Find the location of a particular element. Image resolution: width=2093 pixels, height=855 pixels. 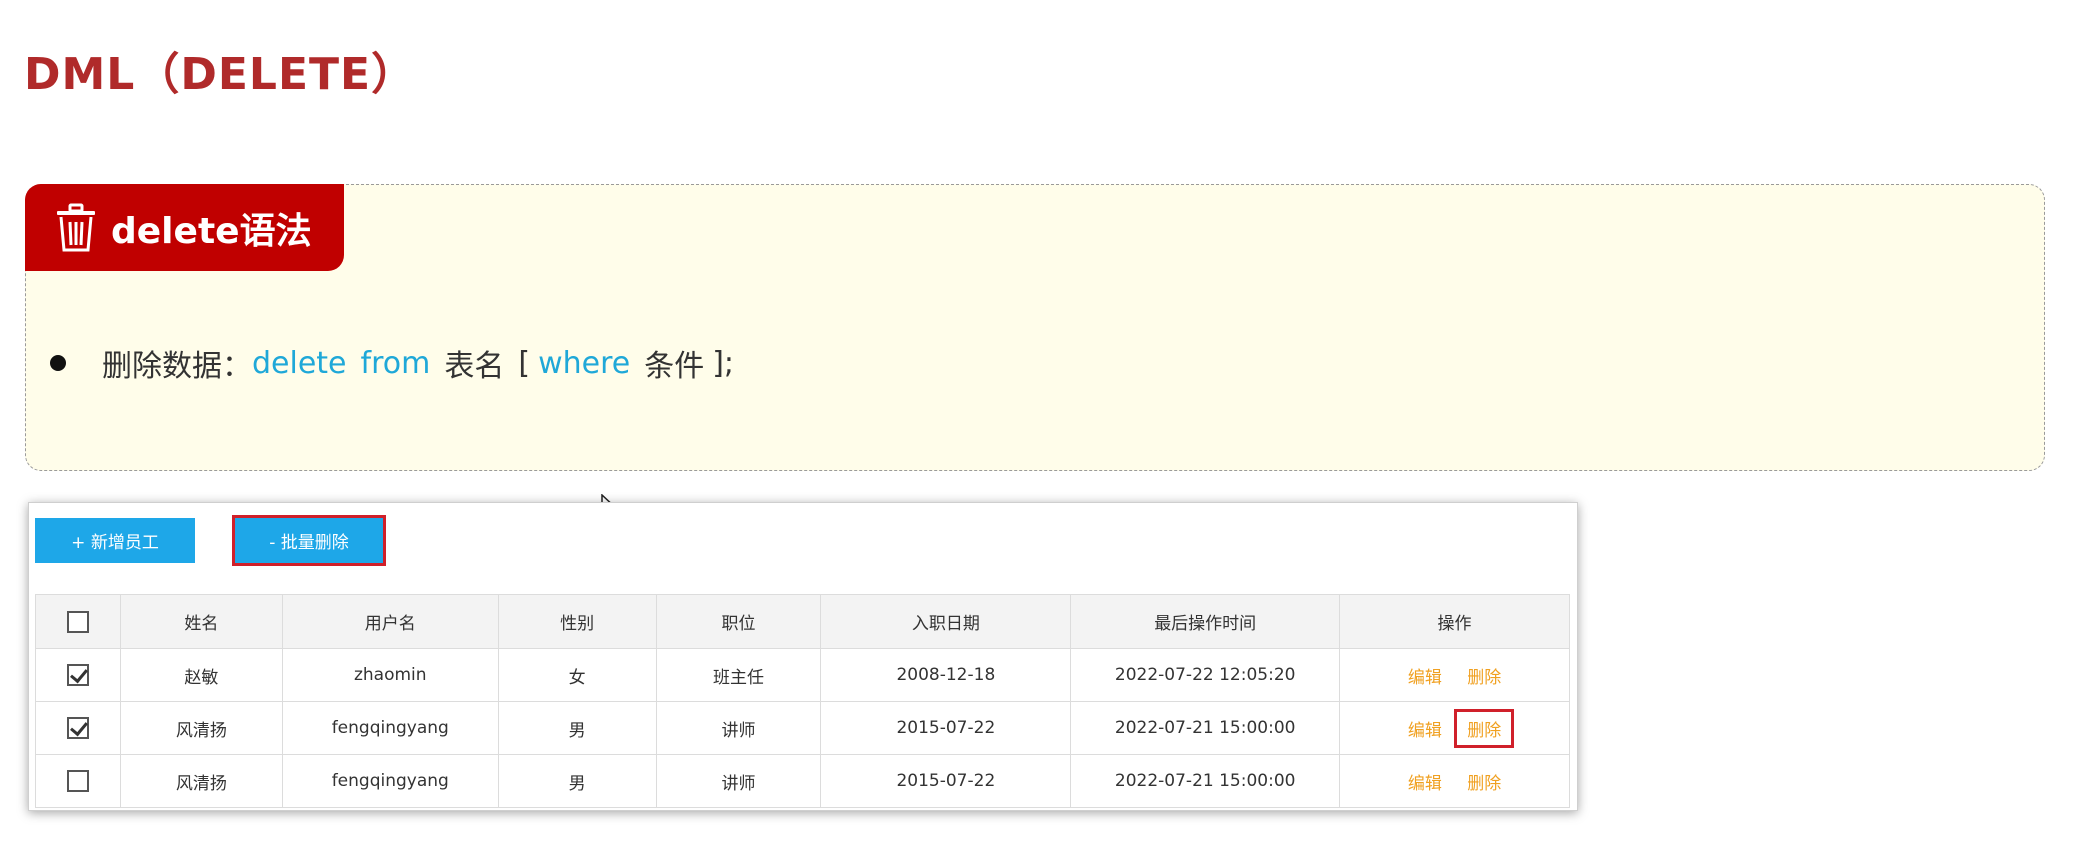

bullet-icon is located at coordinates (58, 363).